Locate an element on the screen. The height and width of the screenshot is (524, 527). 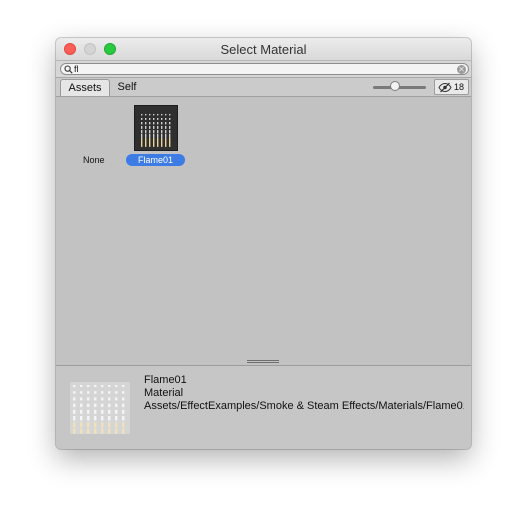
material-thumbnail is located at coordinates (156, 128).